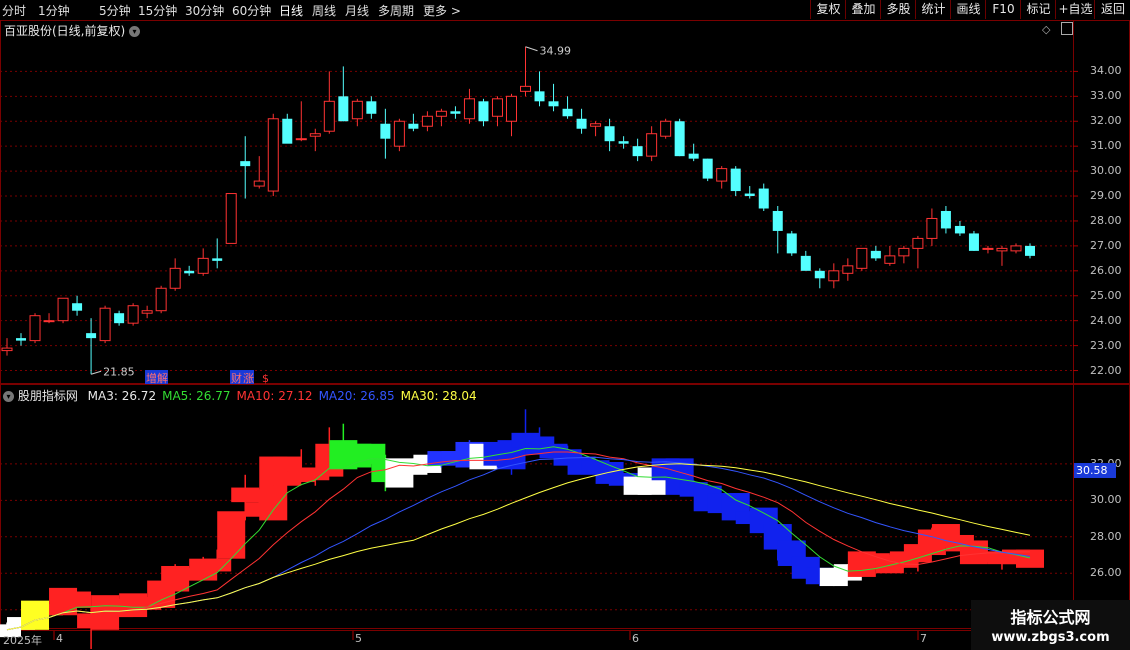 The height and width of the screenshot is (650, 1130). What do you see at coordinates (1106, 573) in the screenshot?
I see `indicator-tick-label: 26.00` at bounding box center [1106, 573].